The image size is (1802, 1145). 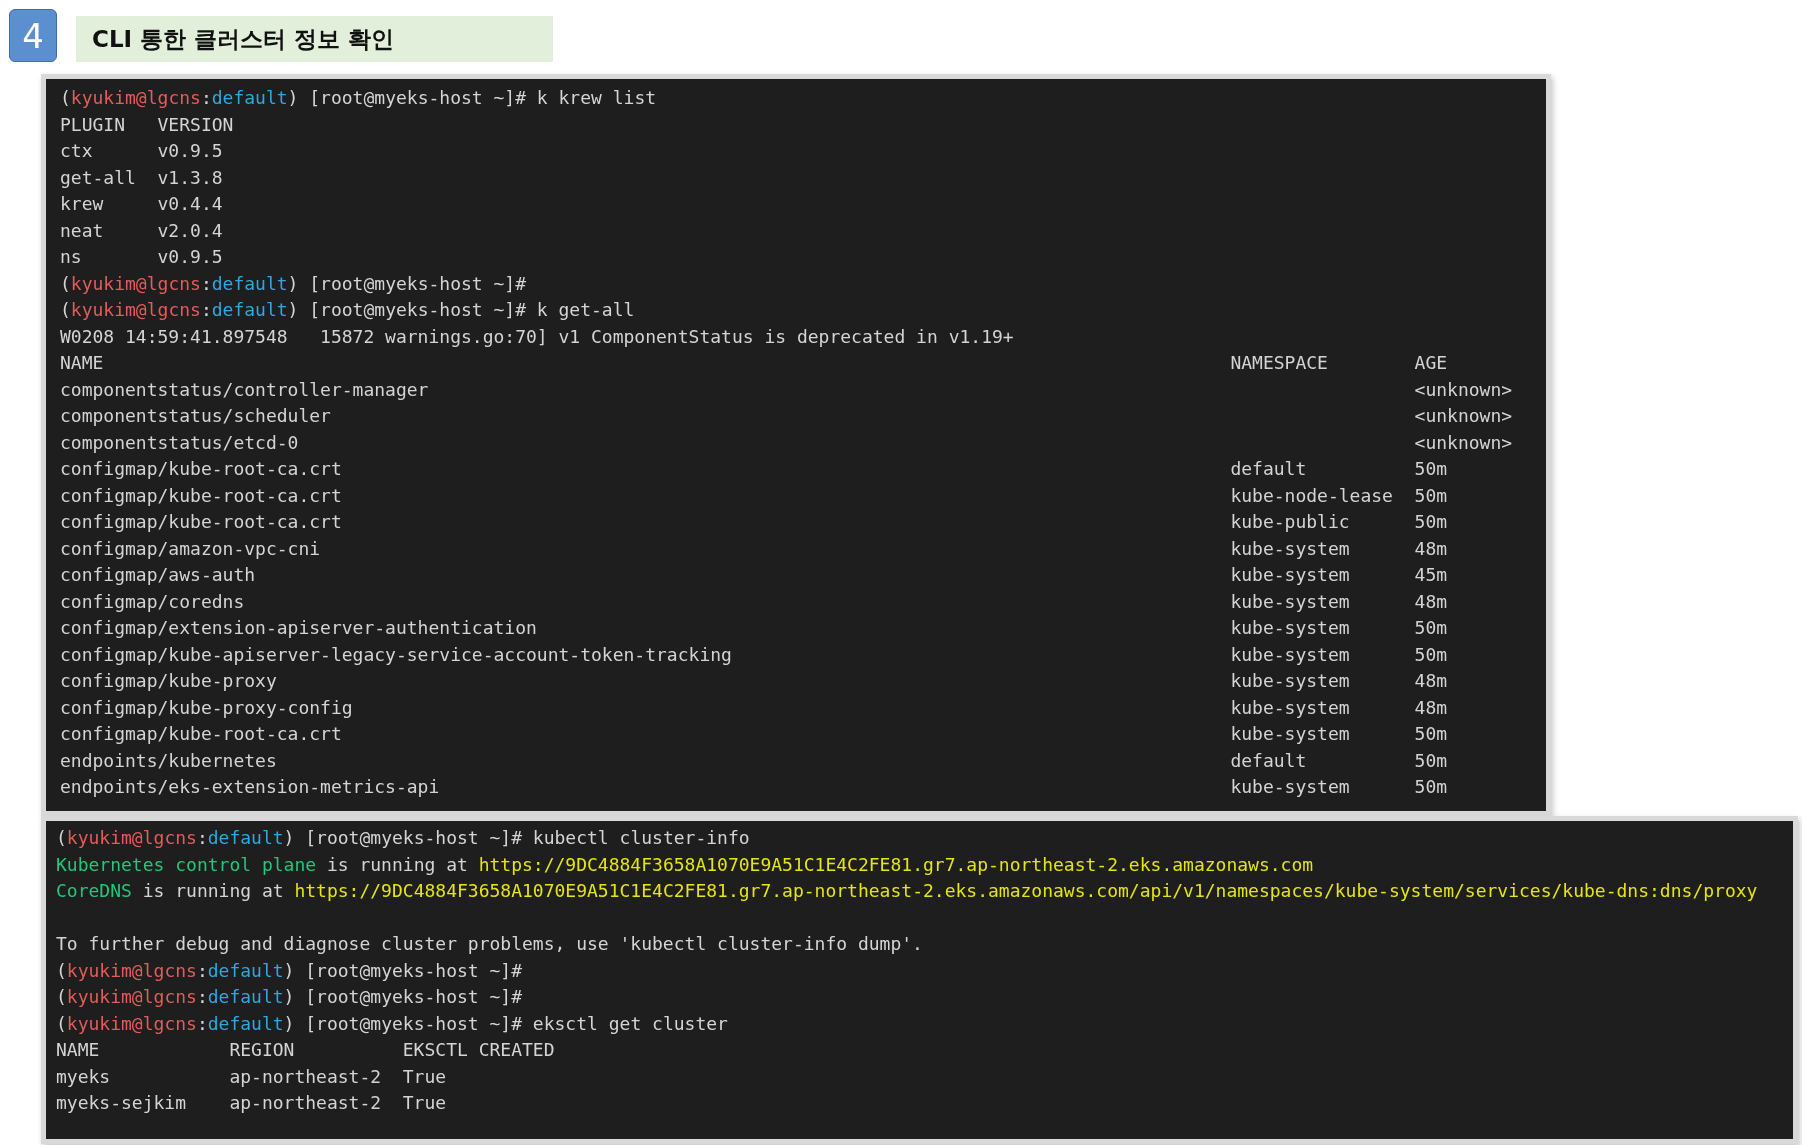 What do you see at coordinates (1431, 575) in the screenshot?
I see `table-cell-text: 45m` at bounding box center [1431, 575].